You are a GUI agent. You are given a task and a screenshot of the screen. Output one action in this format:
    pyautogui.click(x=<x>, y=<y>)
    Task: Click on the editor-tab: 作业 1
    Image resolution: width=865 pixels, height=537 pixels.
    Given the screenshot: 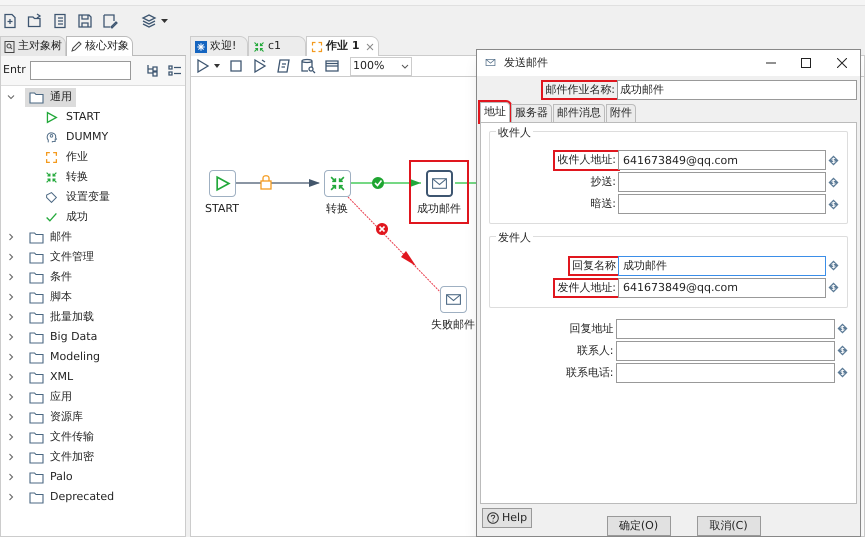 What is the action you would take?
    pyautogui.click(x=343, y=46)
    